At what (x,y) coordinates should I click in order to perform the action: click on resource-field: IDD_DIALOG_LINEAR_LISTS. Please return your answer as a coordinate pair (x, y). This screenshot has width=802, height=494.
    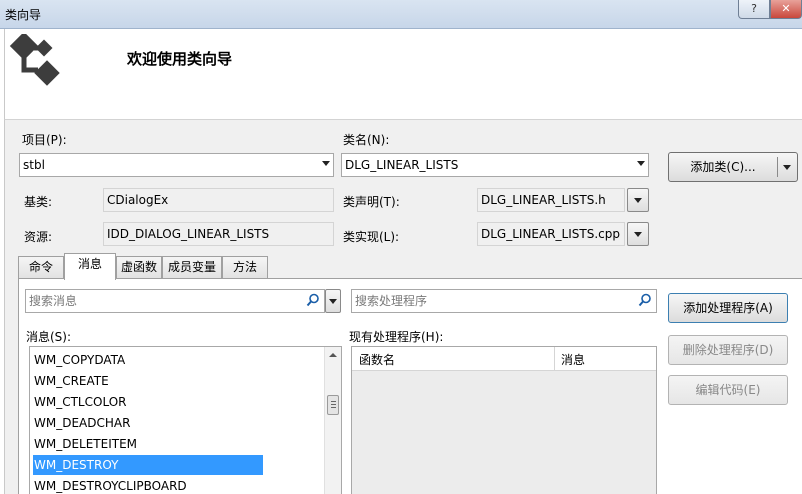
    Looking at the image, I should click on (218, 234).